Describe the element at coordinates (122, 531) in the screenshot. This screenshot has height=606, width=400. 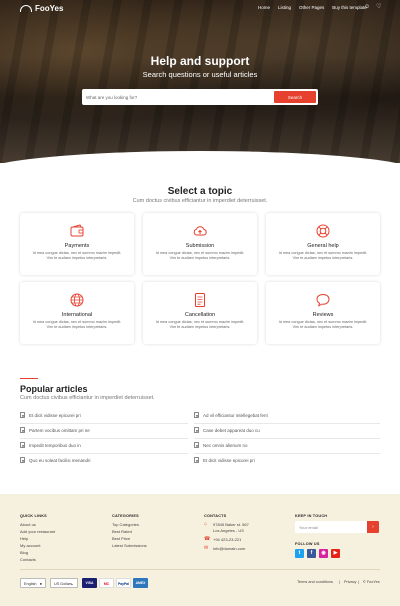
I see `footer-link-best-rated: Best Rated` at that location.